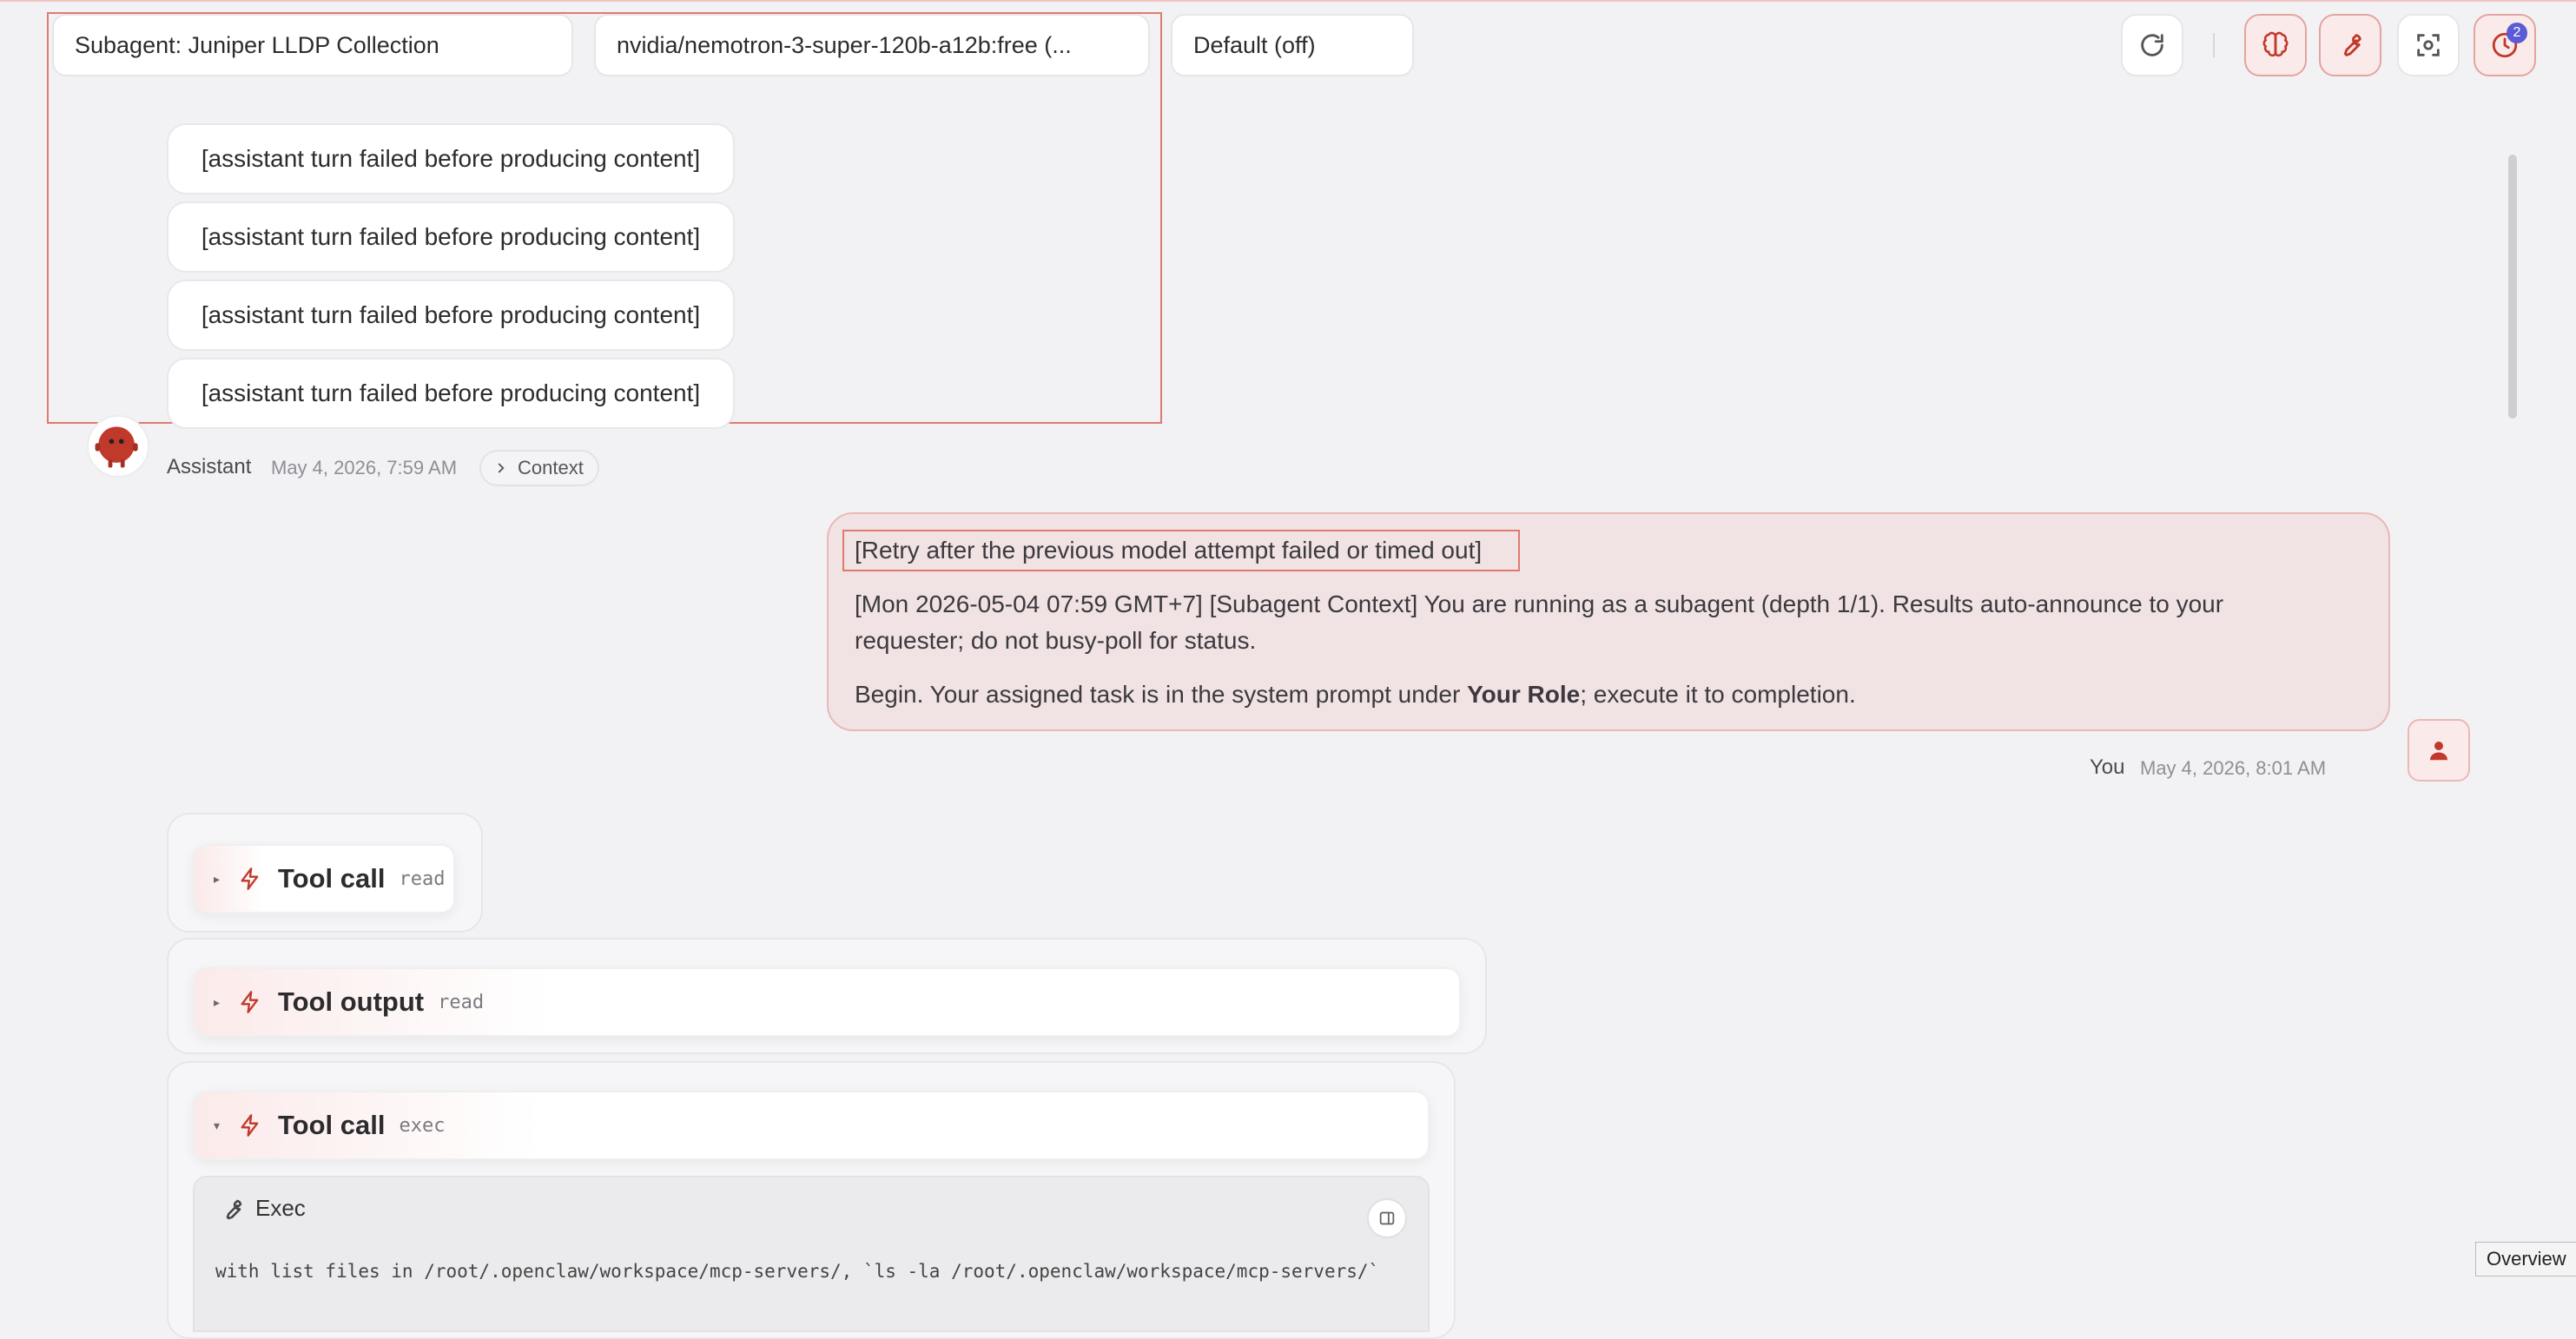 The width and height of the screenshot is (2576, 1339). I want to click on user-timestamp: May 4, 2026, 8:01 AM, so click(2234, 768).